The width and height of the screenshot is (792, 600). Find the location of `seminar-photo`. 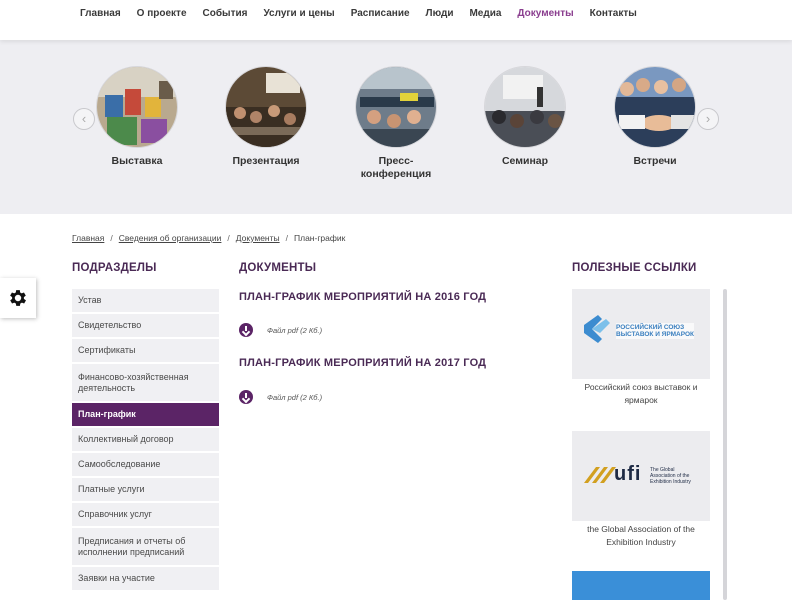

seminar-photo is located at coordinates (525, 107).